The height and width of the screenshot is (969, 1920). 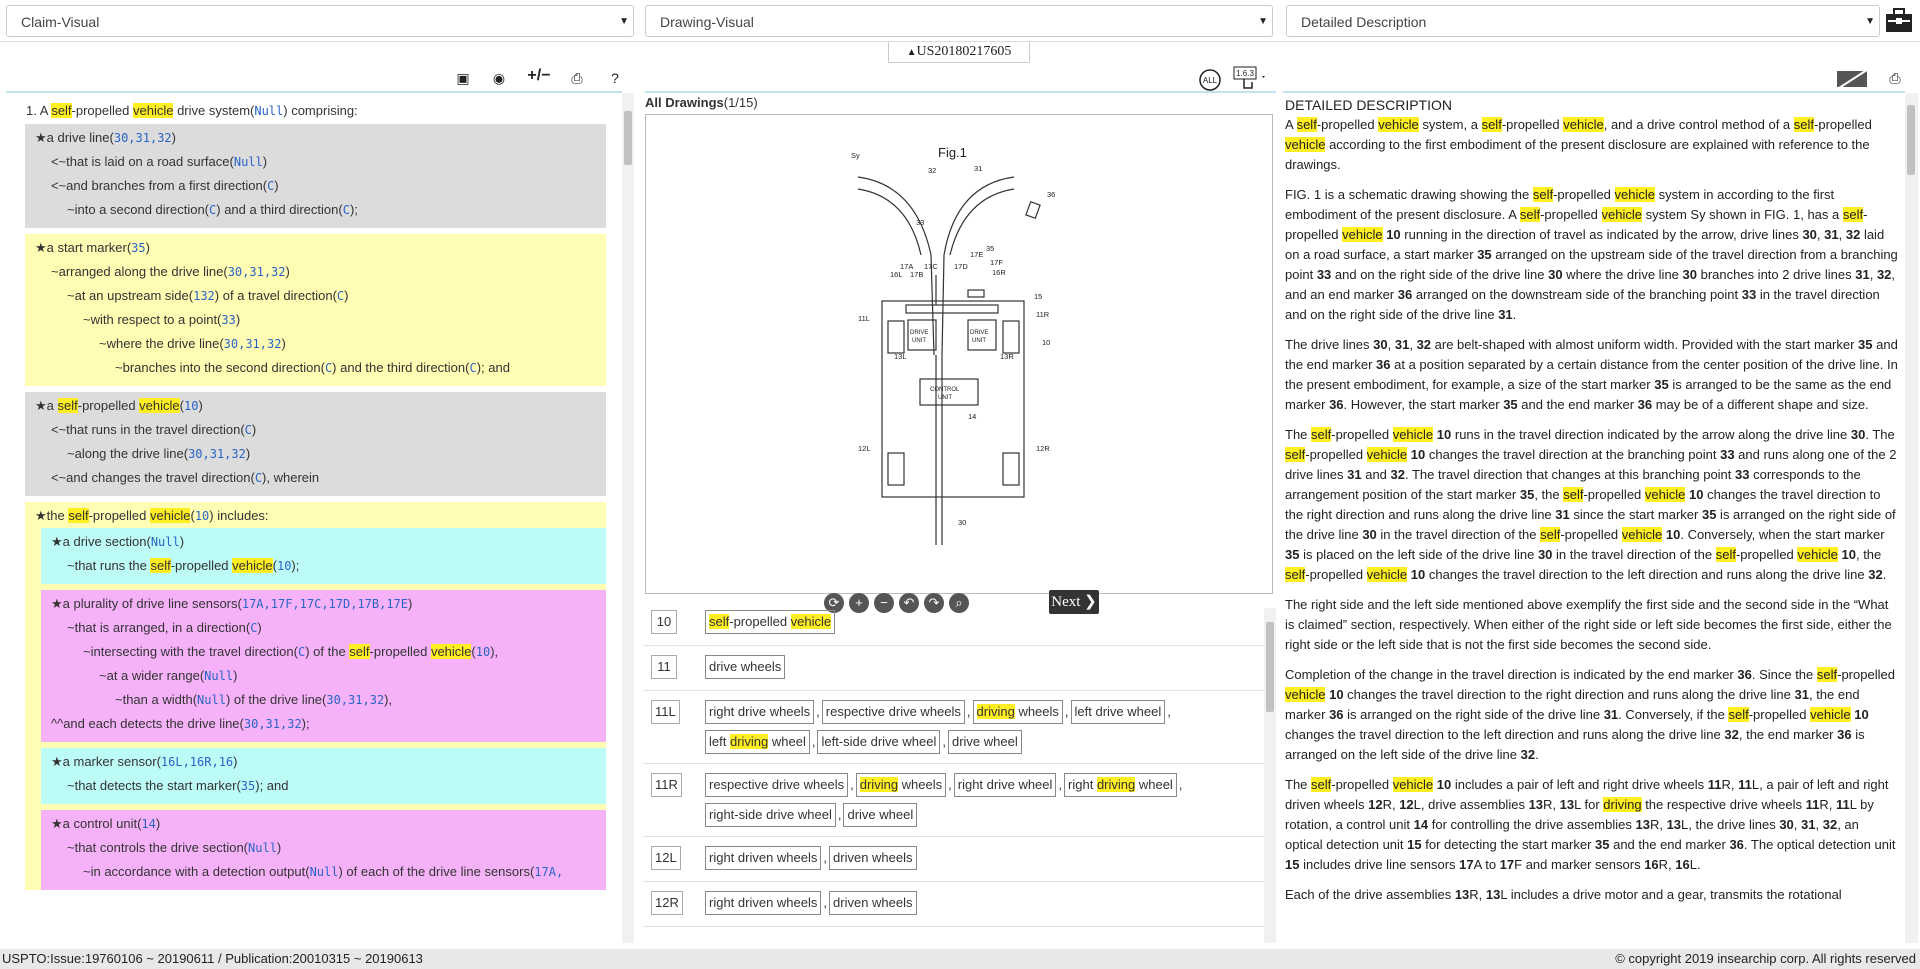 I want to click on all-drawings-icon: ALL, so click(x=1210, y=80).